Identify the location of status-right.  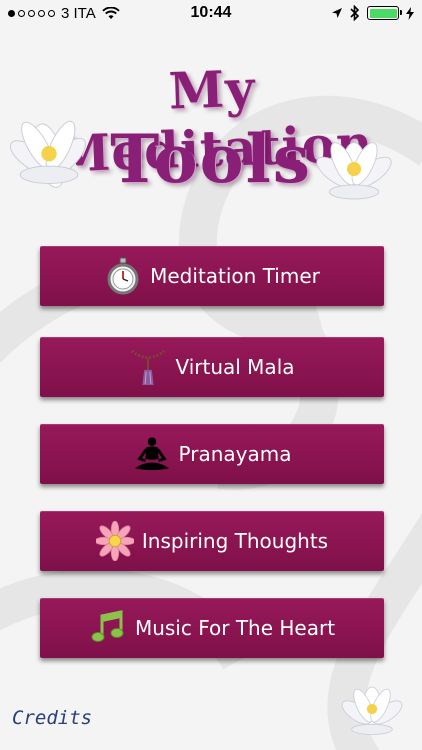
(372, 13).